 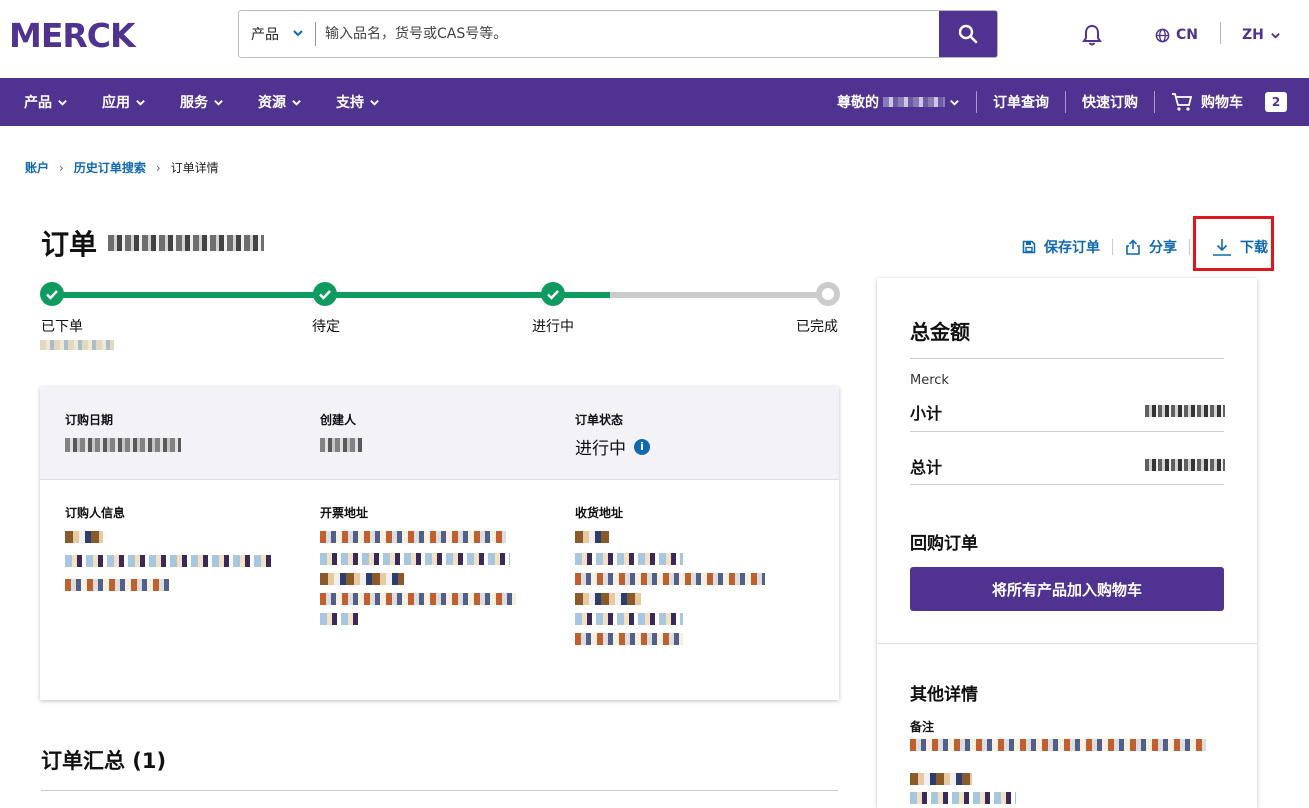 What do you see at coordinates (1185, 465) in the screenshot?
I see `redacted-total` at bounding box center [1185, 465].